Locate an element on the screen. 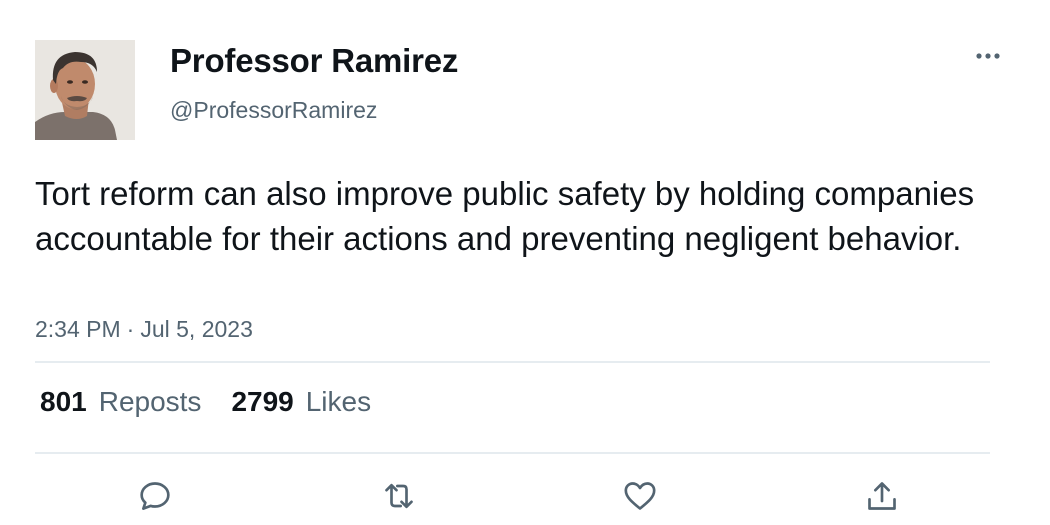 This screenshot has width=1050, height=525. heart-icon is located at coordinates (640, 496).